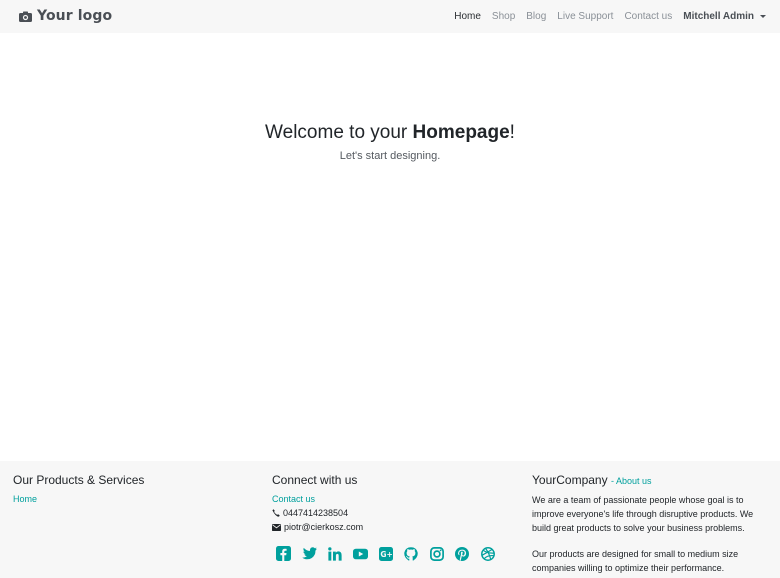 This screenshot has height=578, width=780. What do you see at coordinates (79, 480) in the screenshot?
I see `products-heading: Our Products & Services` at bounding box center [79, 480].